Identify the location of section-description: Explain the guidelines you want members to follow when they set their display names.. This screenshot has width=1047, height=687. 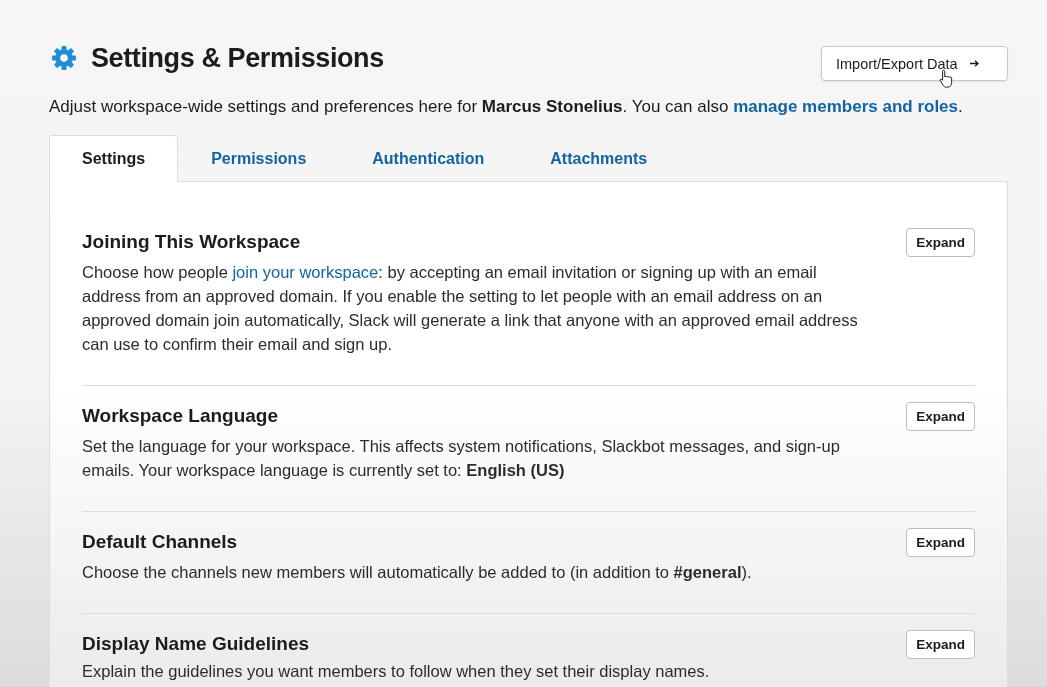
(396, 671).